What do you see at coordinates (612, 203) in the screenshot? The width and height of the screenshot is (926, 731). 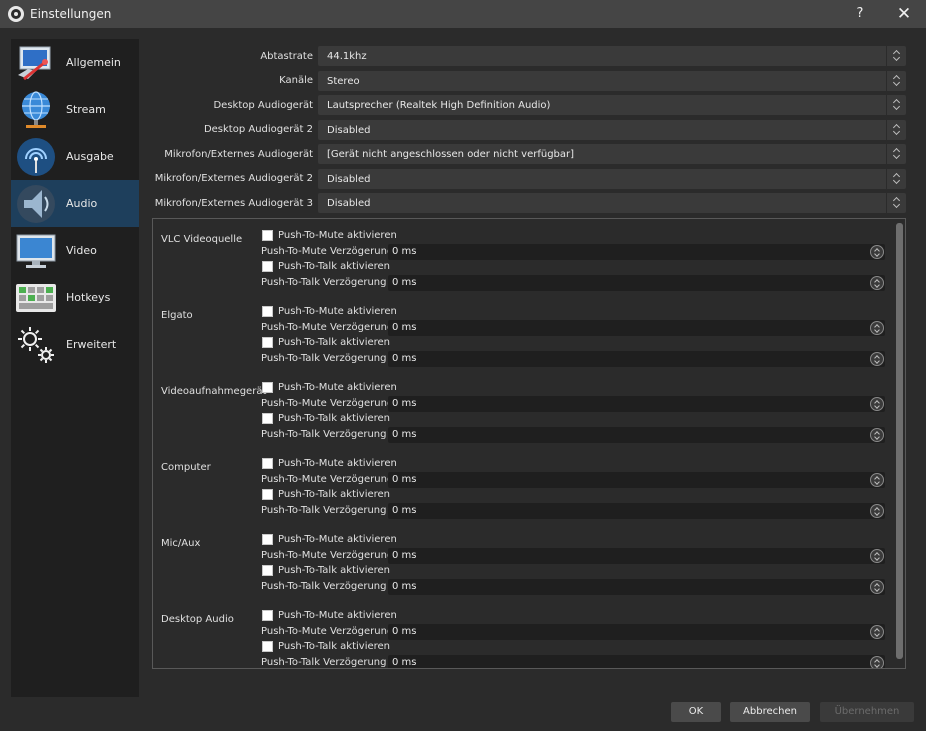 I see `mic-audio-3-select: Disabled` at bounding box center [612, 203].